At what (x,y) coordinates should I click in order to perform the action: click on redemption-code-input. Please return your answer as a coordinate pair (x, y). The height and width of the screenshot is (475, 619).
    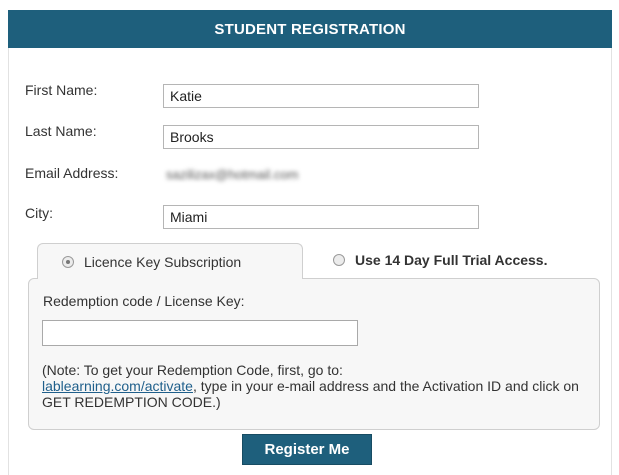
    Looking at the image, I should click on (200, 333).